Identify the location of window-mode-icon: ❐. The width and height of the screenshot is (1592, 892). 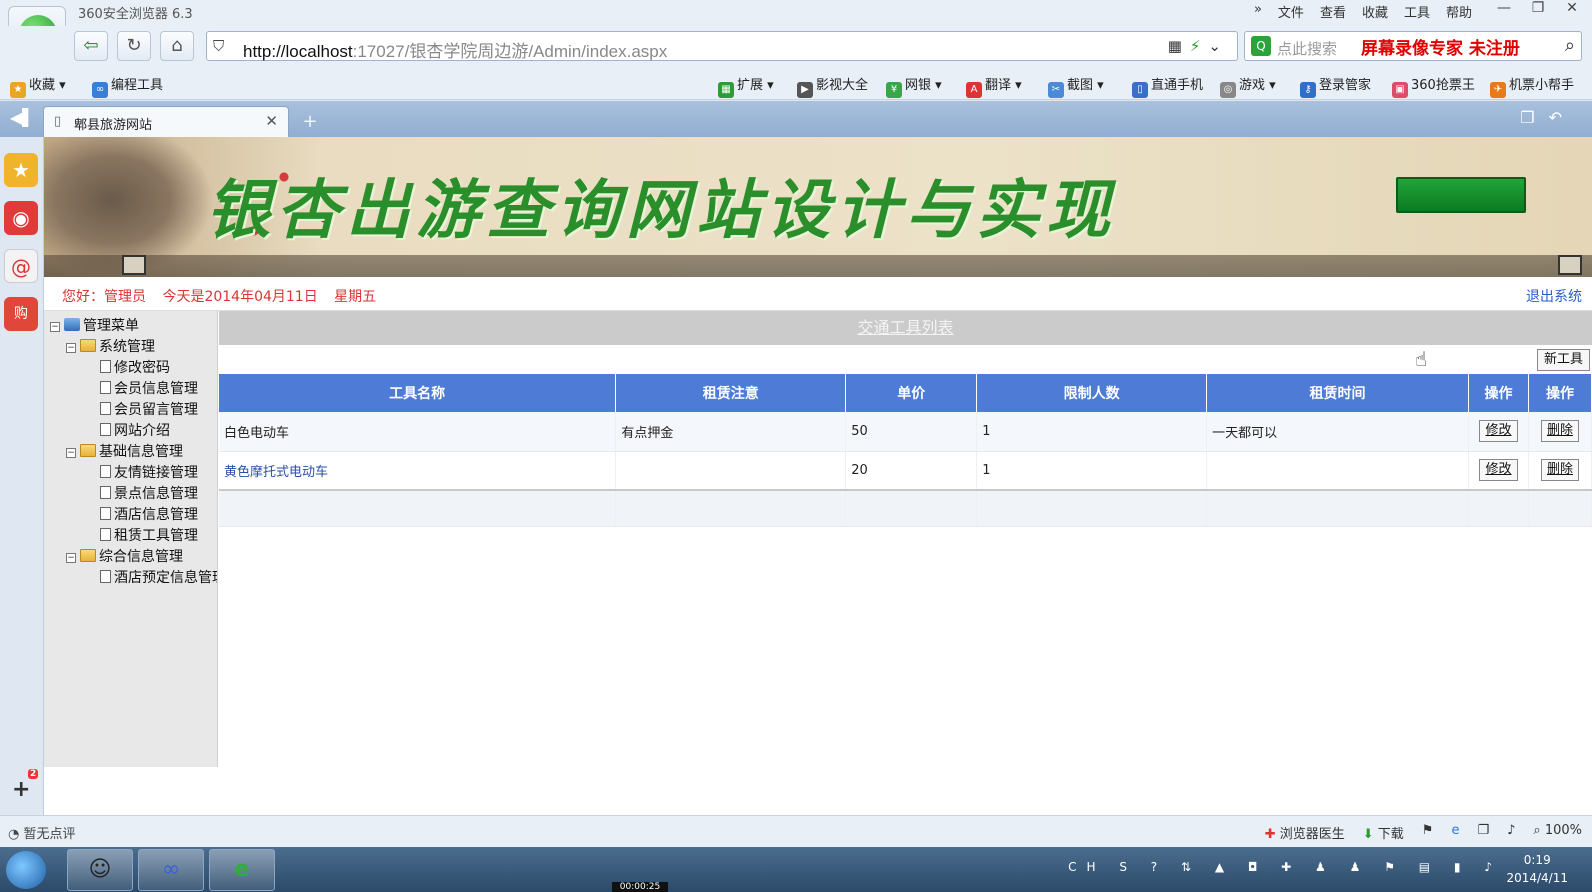
(1483, 832).